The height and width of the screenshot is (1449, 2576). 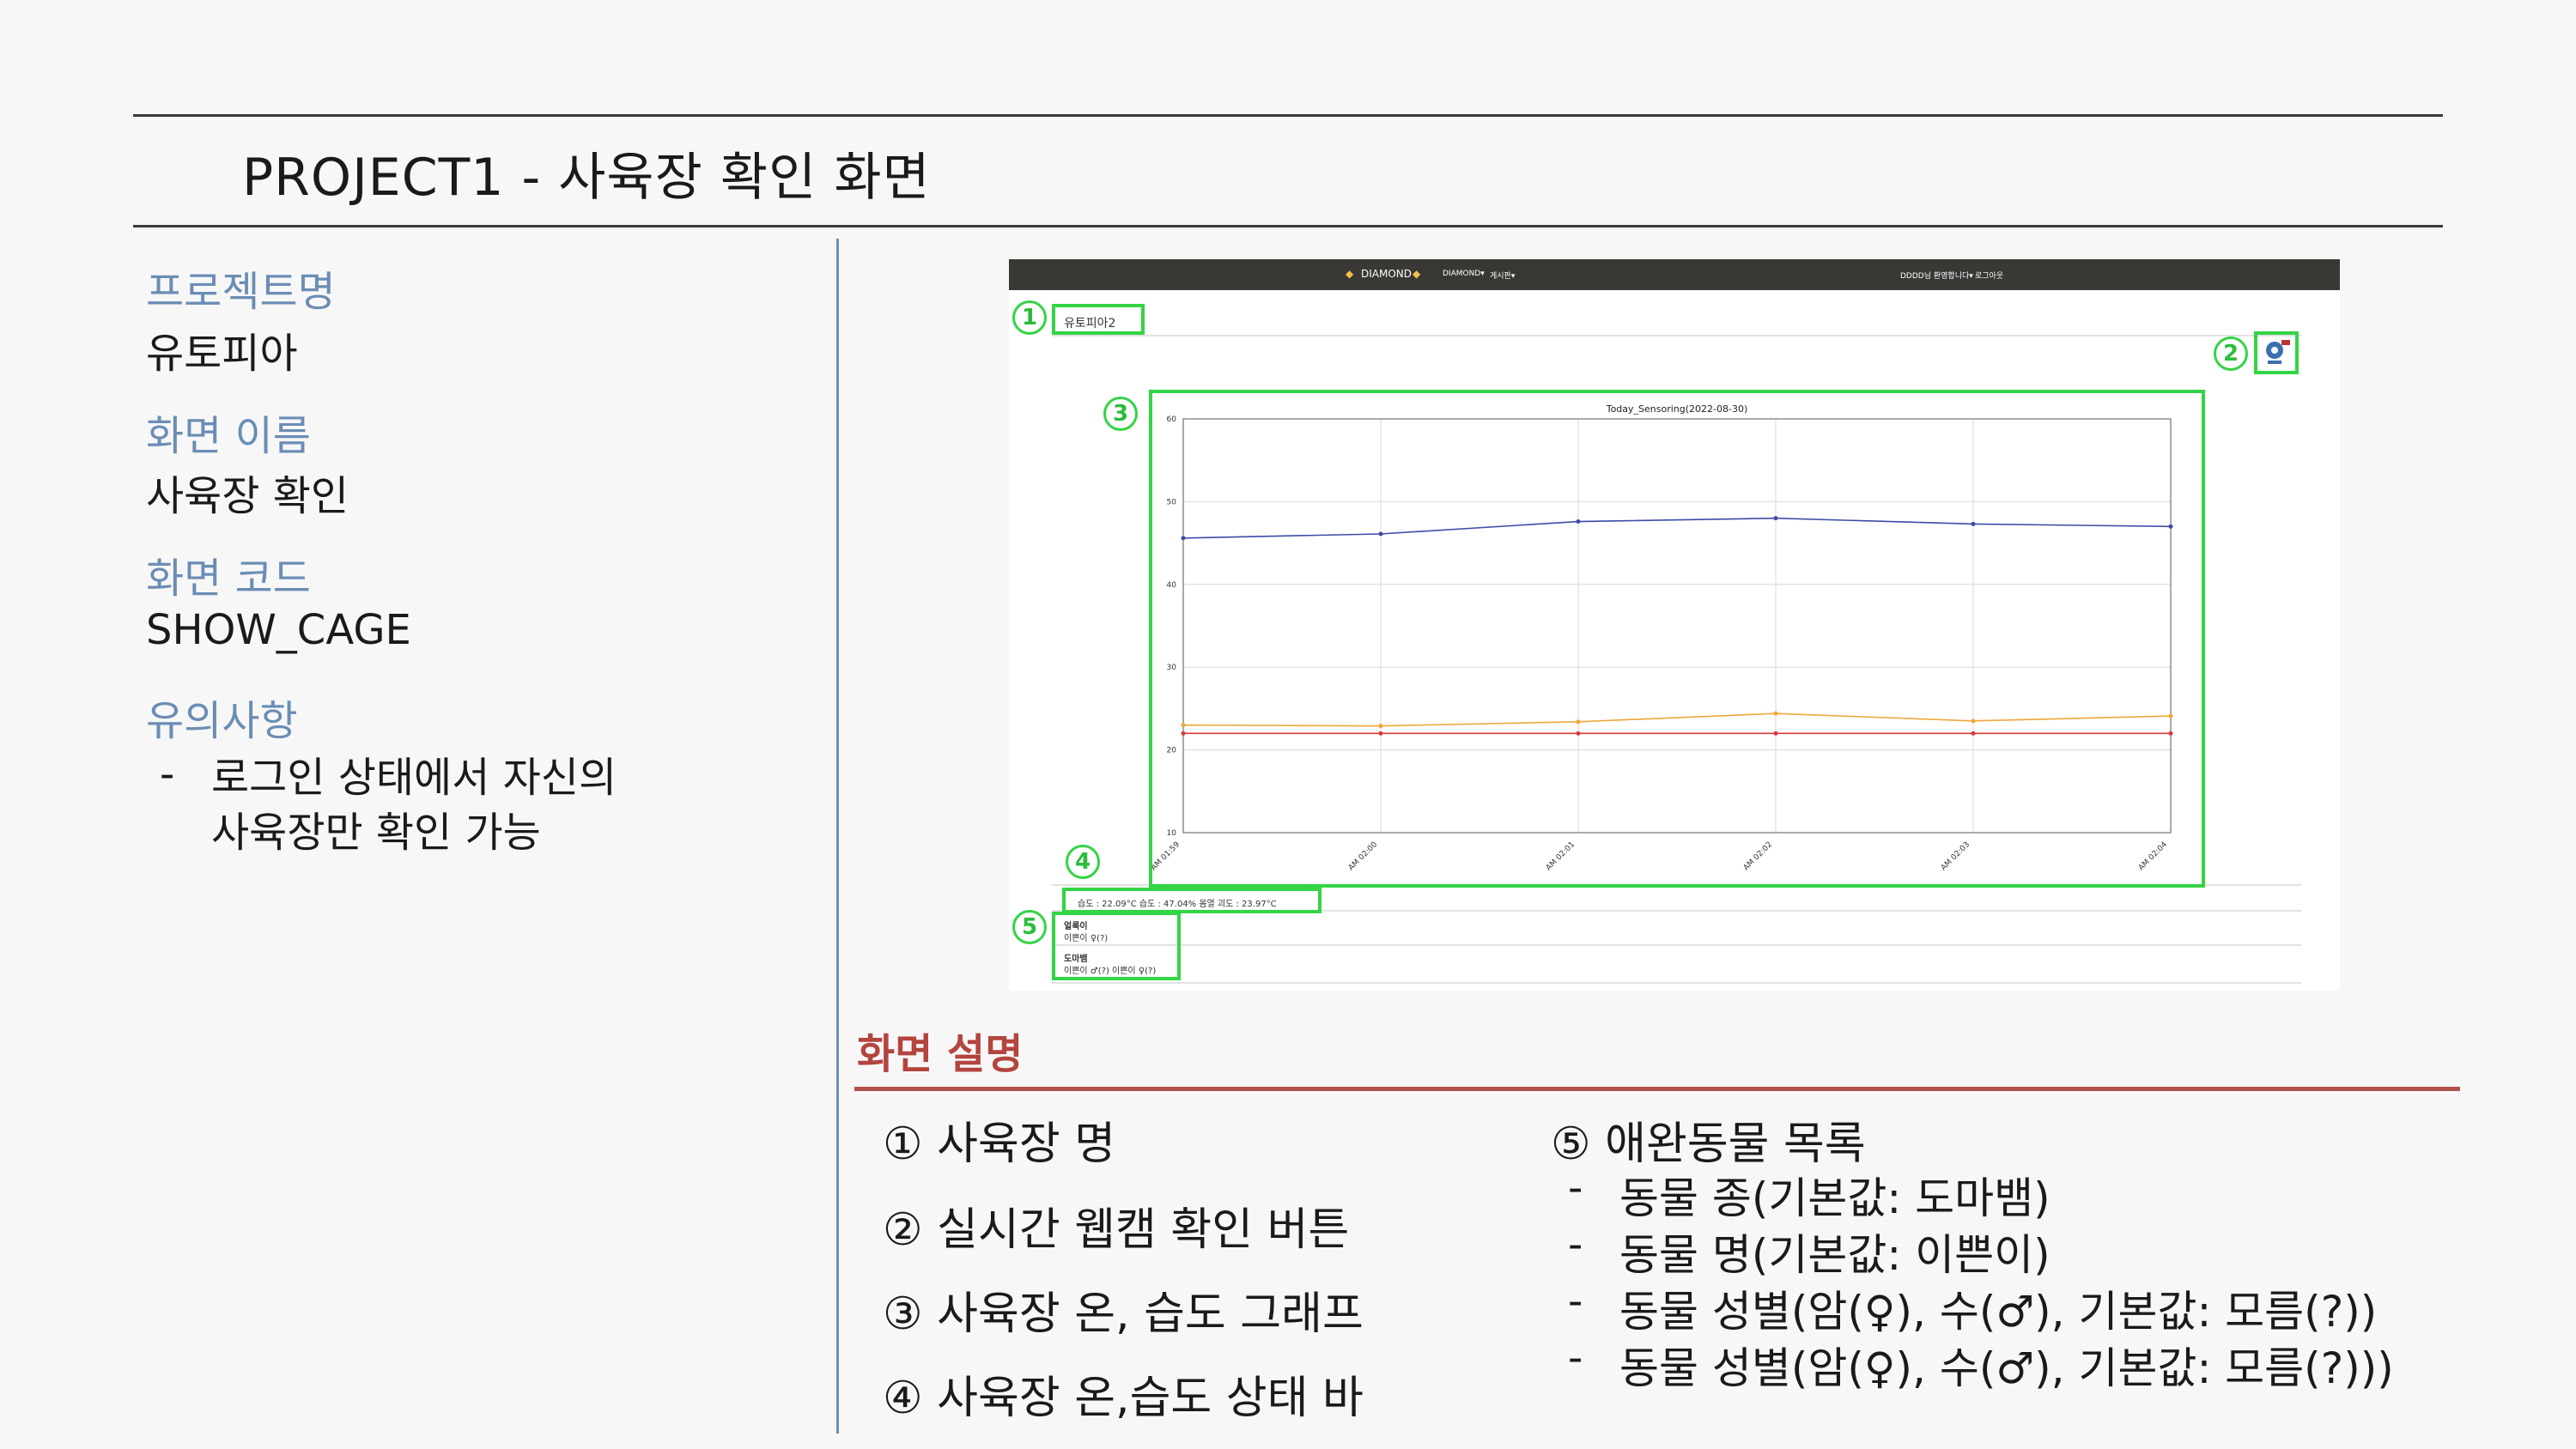 What do you see at coordinates (1937, 275) in the screenshot?
I see `nav-user-menu: DDDD님 환영합니다▾` at bounding box center [1937, 275].